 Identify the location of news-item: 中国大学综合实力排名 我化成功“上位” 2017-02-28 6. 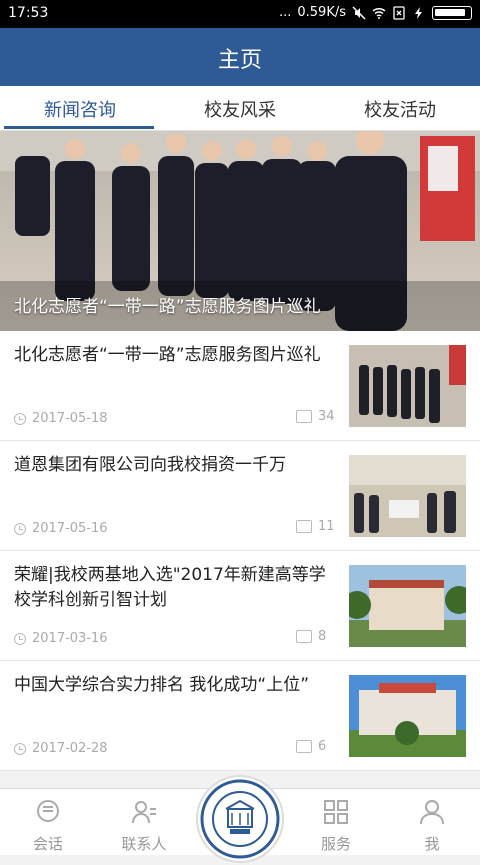
(240, 716).